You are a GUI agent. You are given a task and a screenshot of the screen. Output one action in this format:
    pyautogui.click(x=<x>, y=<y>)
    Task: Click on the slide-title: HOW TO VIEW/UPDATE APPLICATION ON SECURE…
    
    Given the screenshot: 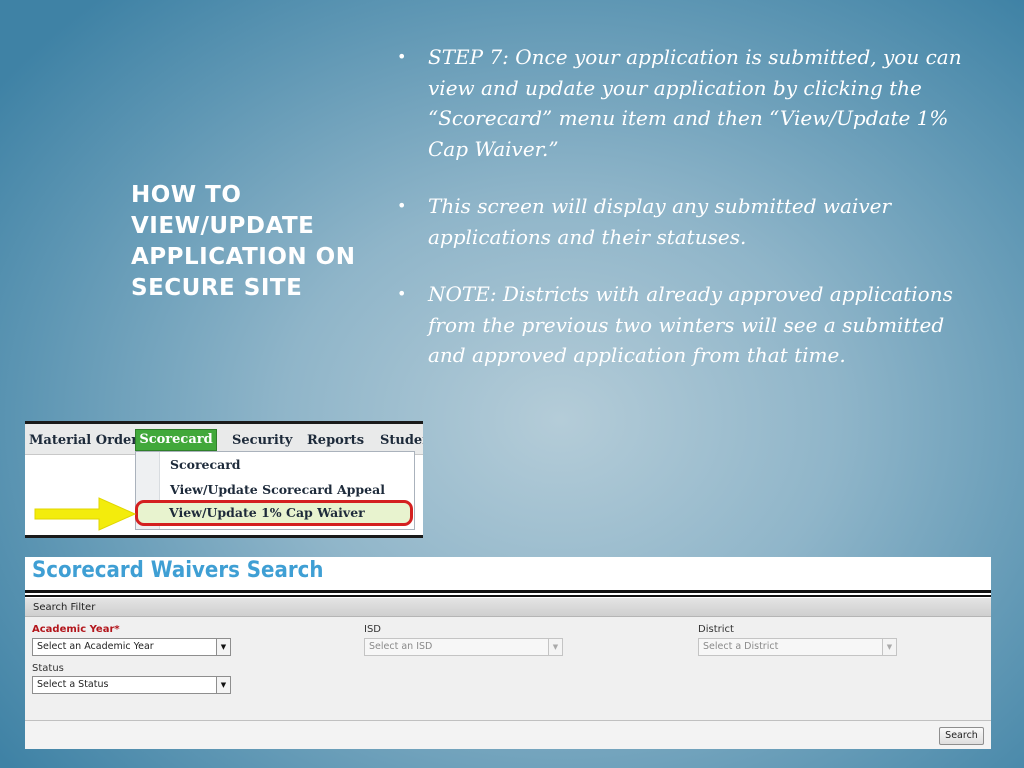 What is the action you would take?
    pyautogui.click(x=243, y=241)
    